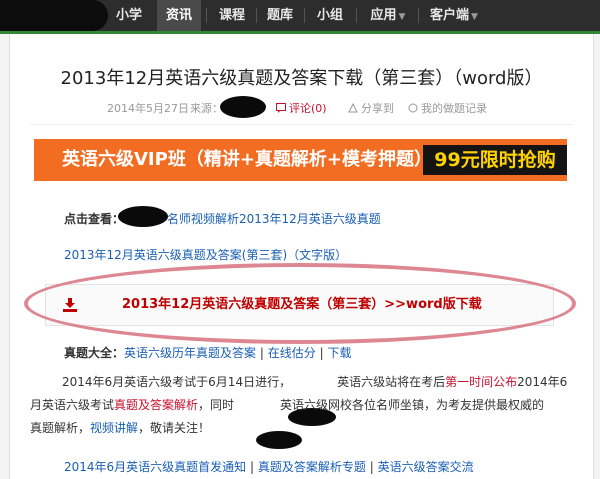 This screenshot has width=600, height=479. I want to click on daquan-link-download: 下载, so click(339, 353).